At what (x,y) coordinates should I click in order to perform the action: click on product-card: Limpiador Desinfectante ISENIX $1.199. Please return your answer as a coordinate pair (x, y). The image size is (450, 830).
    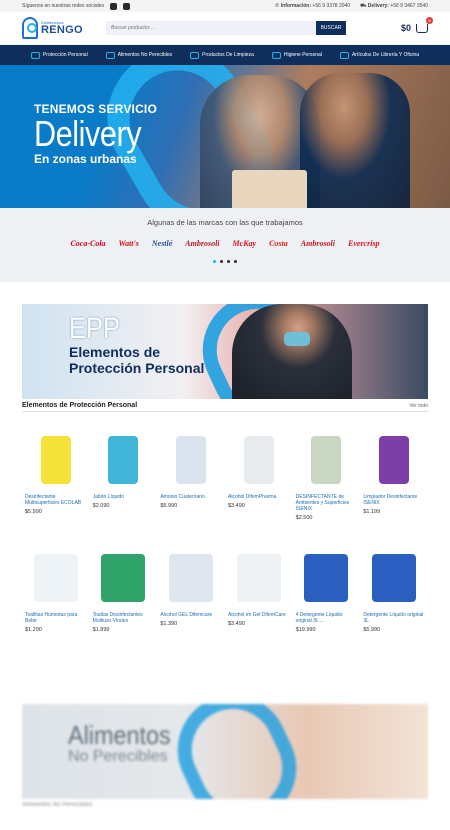
    Looking at the image, I should click on (394, 471).